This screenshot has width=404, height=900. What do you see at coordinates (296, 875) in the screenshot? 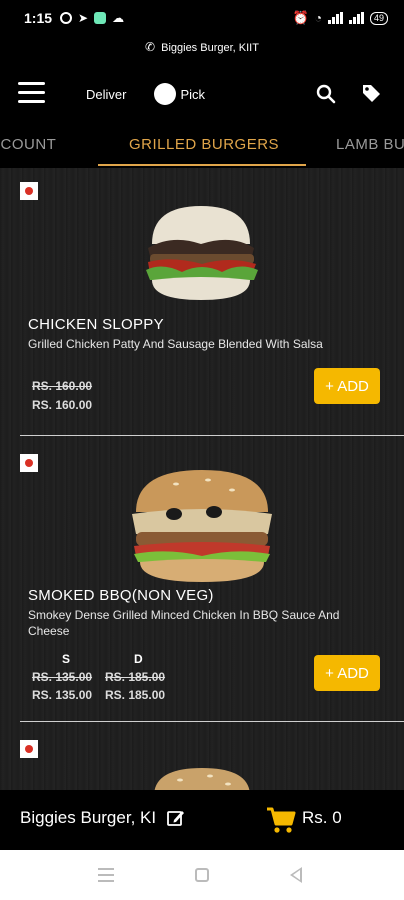
I see `back-icon` at bounding box center [296, 875].